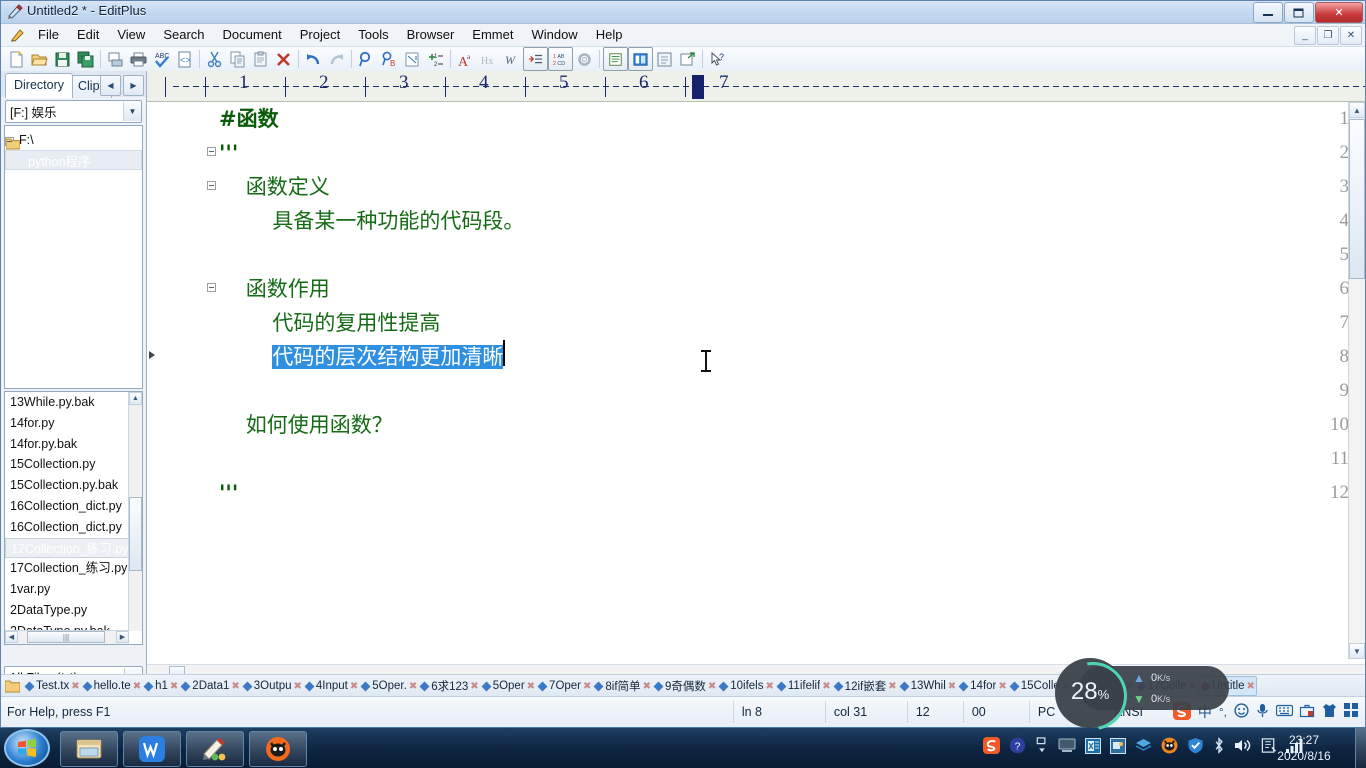 Image resolution: width=1366 pixels, height=768 pixels. Describe the element at coordinates (1093, 748) in the screenshot. I see `xls-icon` at that location.